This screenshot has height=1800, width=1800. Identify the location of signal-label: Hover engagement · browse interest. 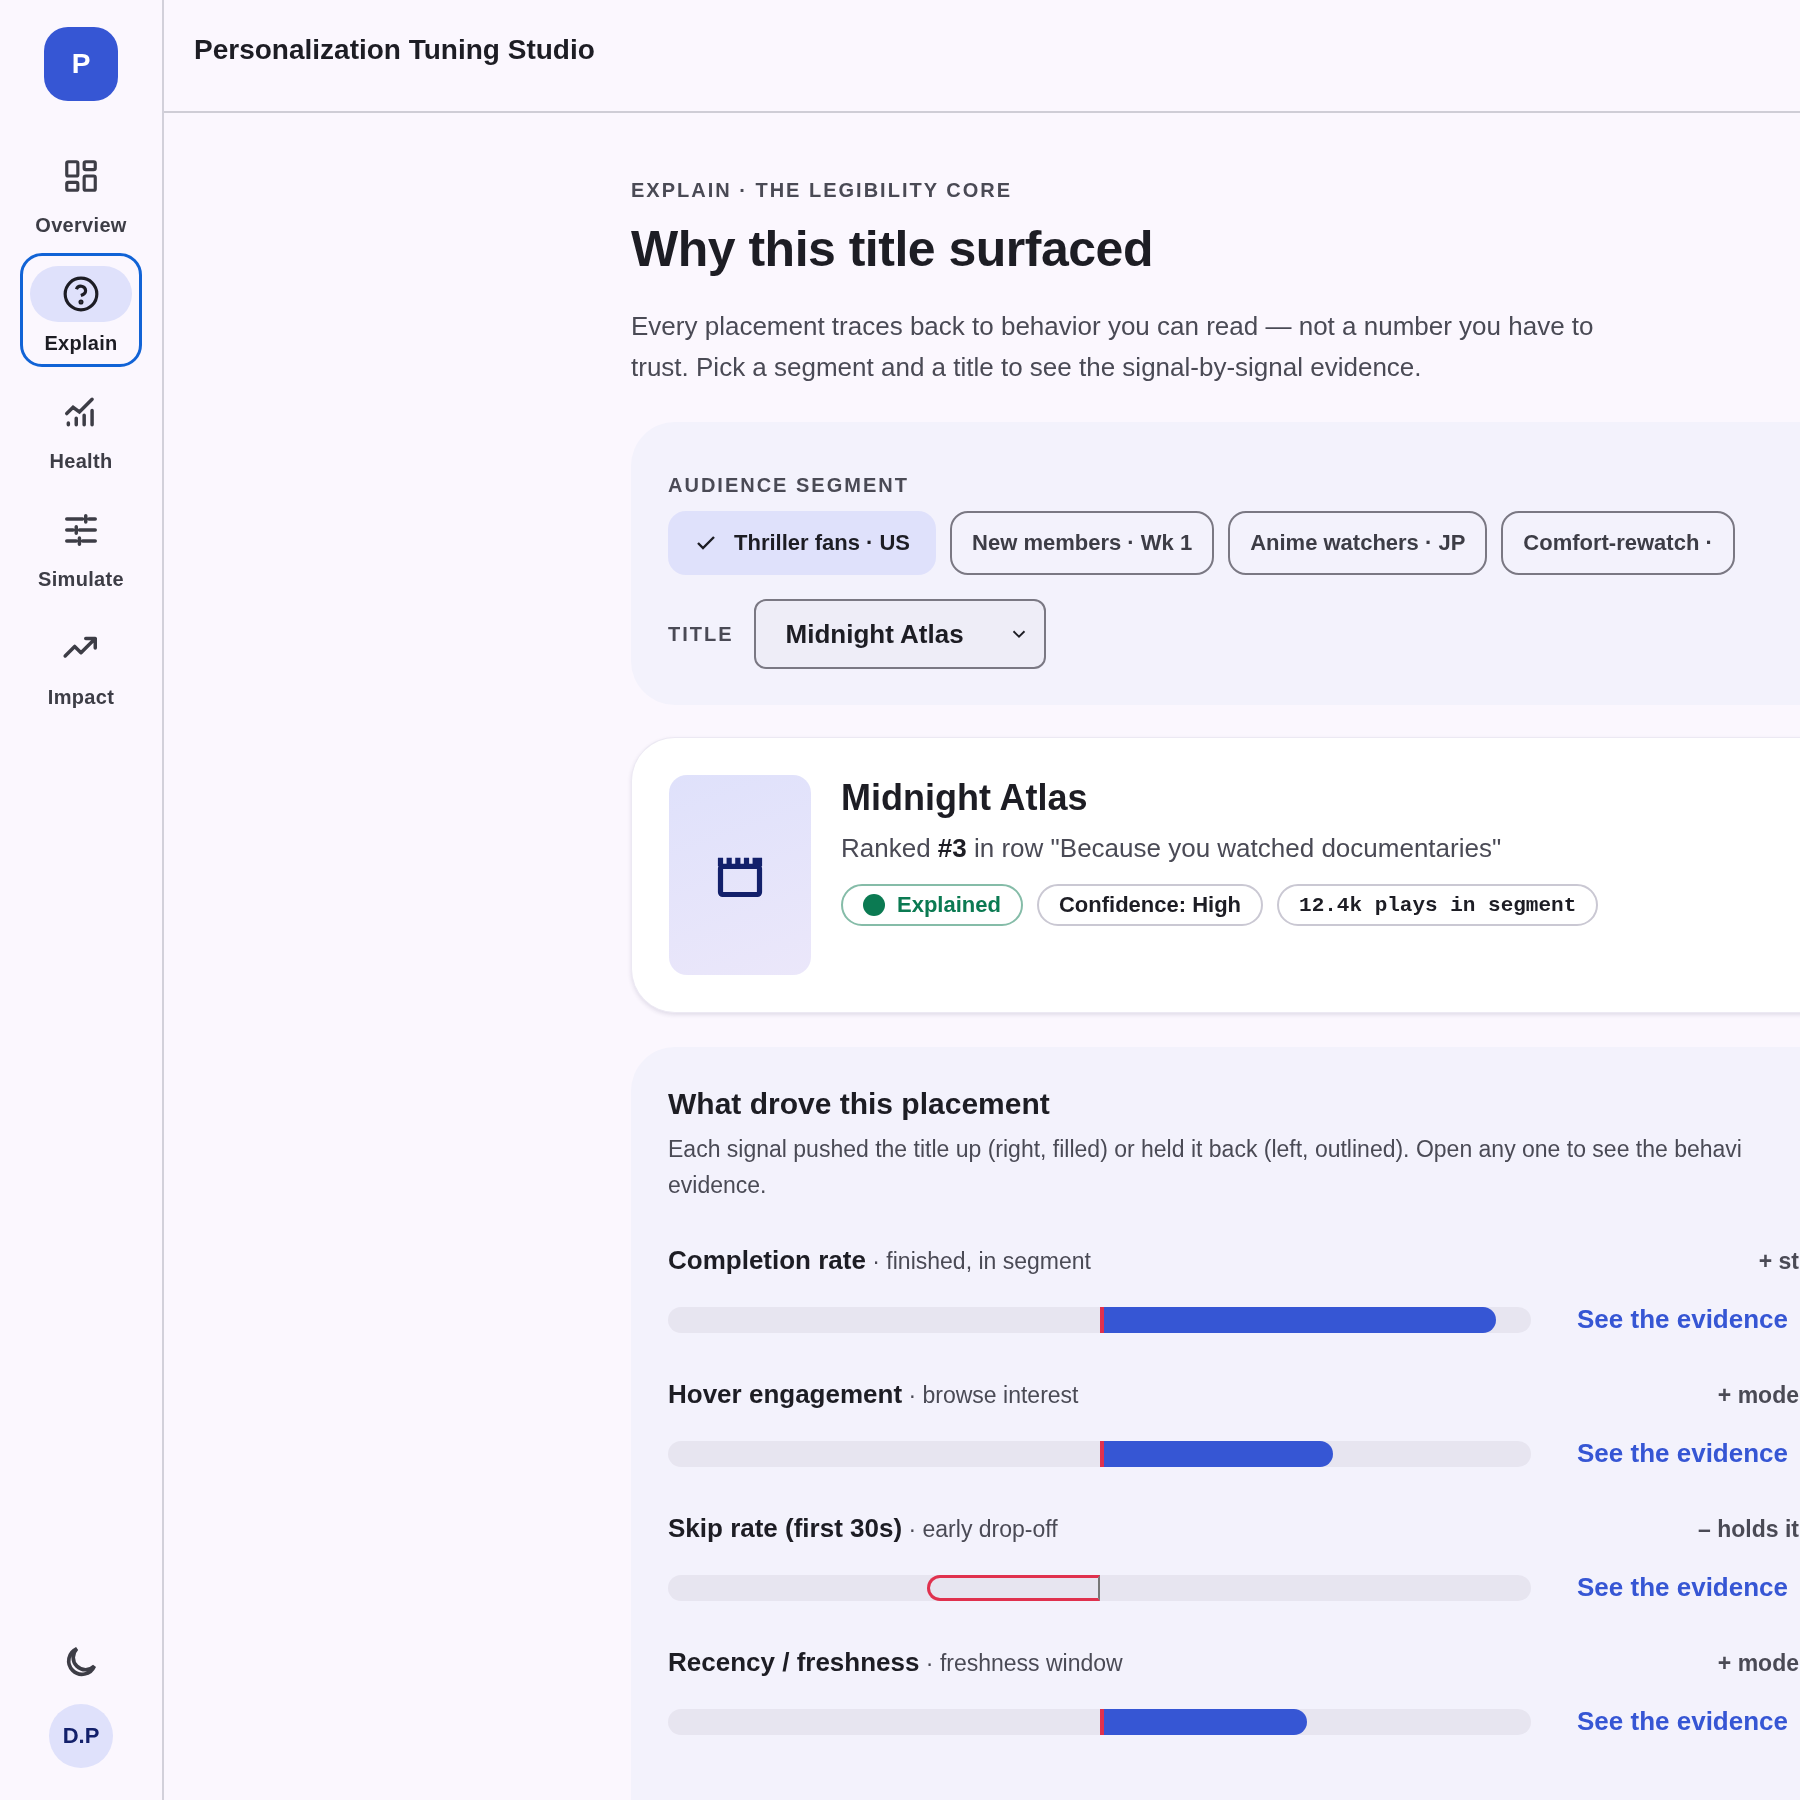
(873, 1394).